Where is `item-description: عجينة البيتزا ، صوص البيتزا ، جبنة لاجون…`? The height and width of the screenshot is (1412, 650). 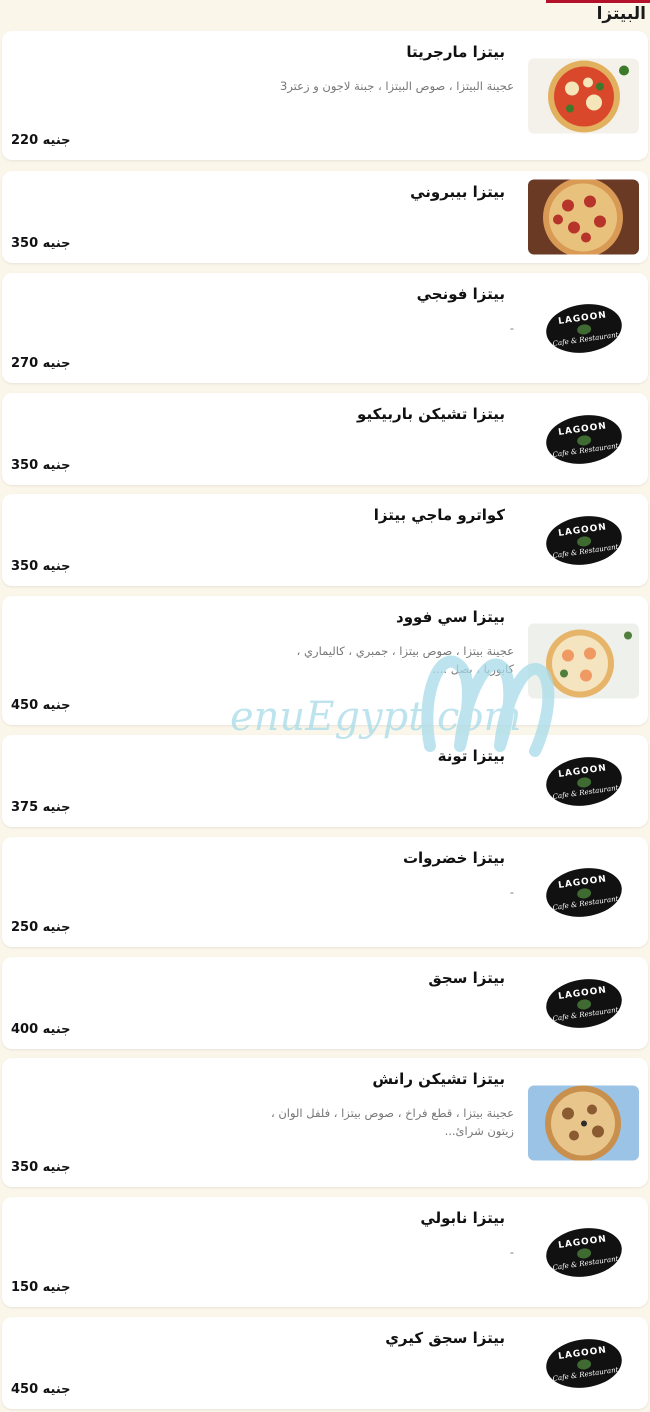
item-description: عجينة البيتزا ، صوص البيتزا ، جبنة لاجون… is located at coordinates (396, 86).